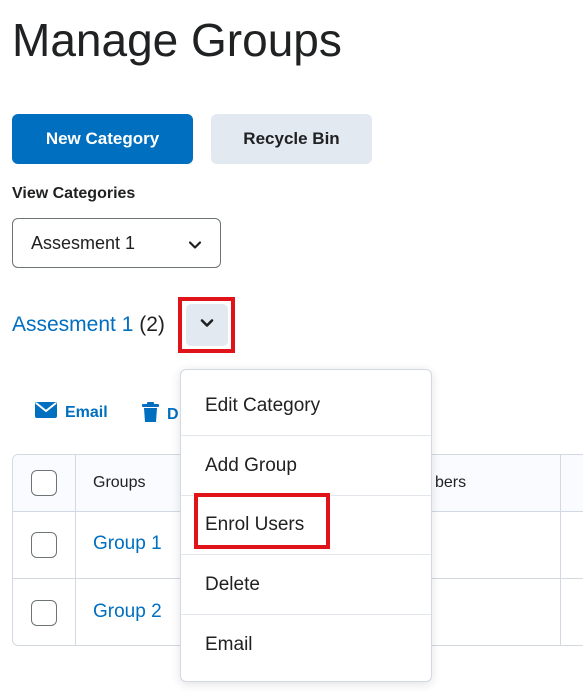  Describe the element at coordinates (86, 412) in the screenshot. I see `email-action-label: Email` at that location.